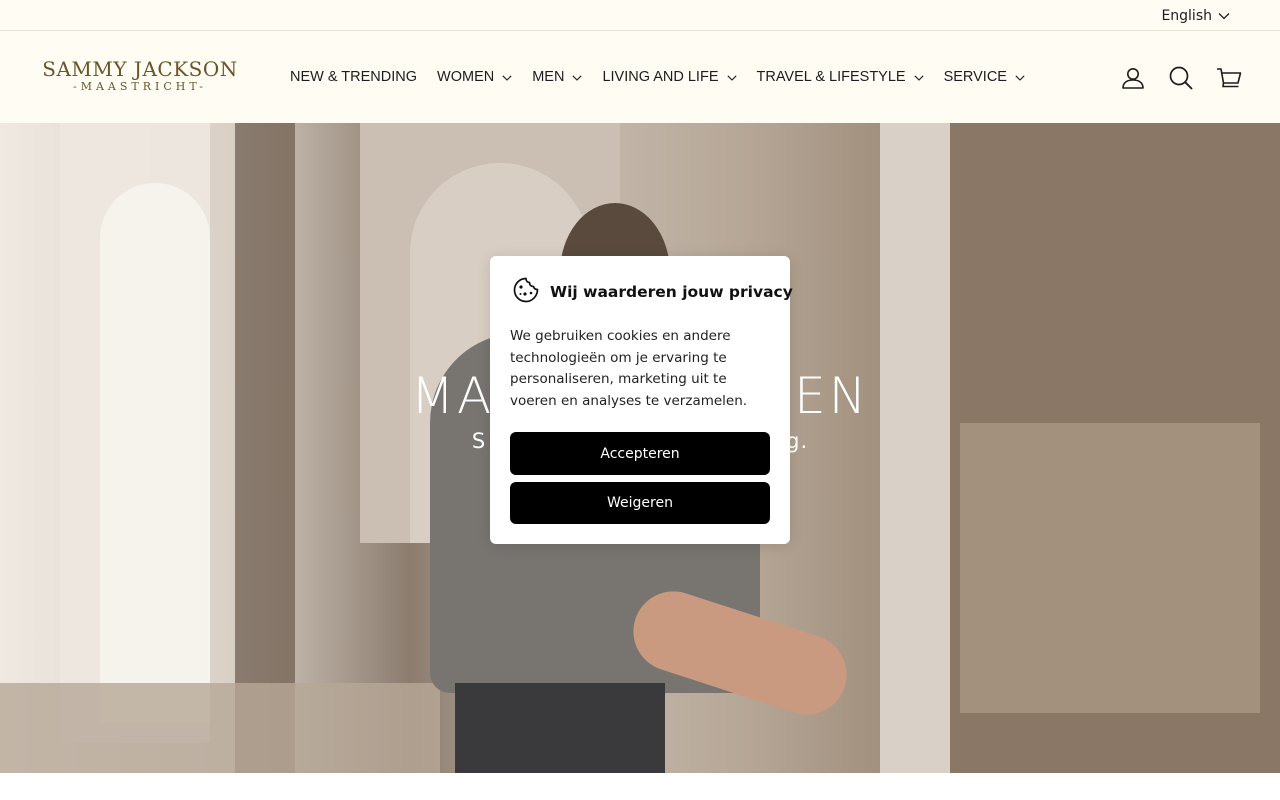 This screenshot has width=1280, height=800. I want to click on nav-item-men: MEN, so click(557, 77).